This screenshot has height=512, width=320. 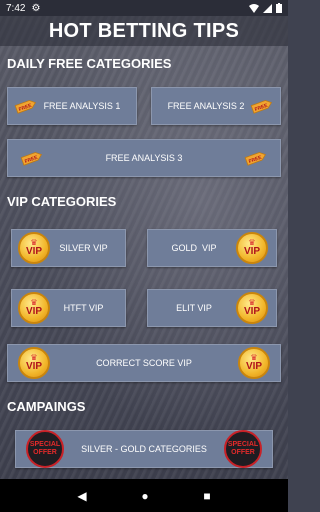 I want to click on back-icon: ◀, so click(x=81, y=496).